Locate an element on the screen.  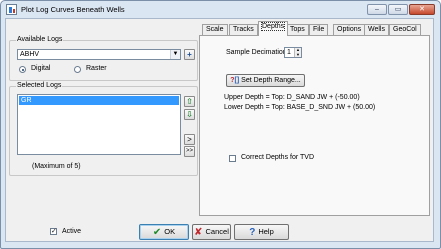
ok-button: ✔ OK is located at coordinates (164, 232).